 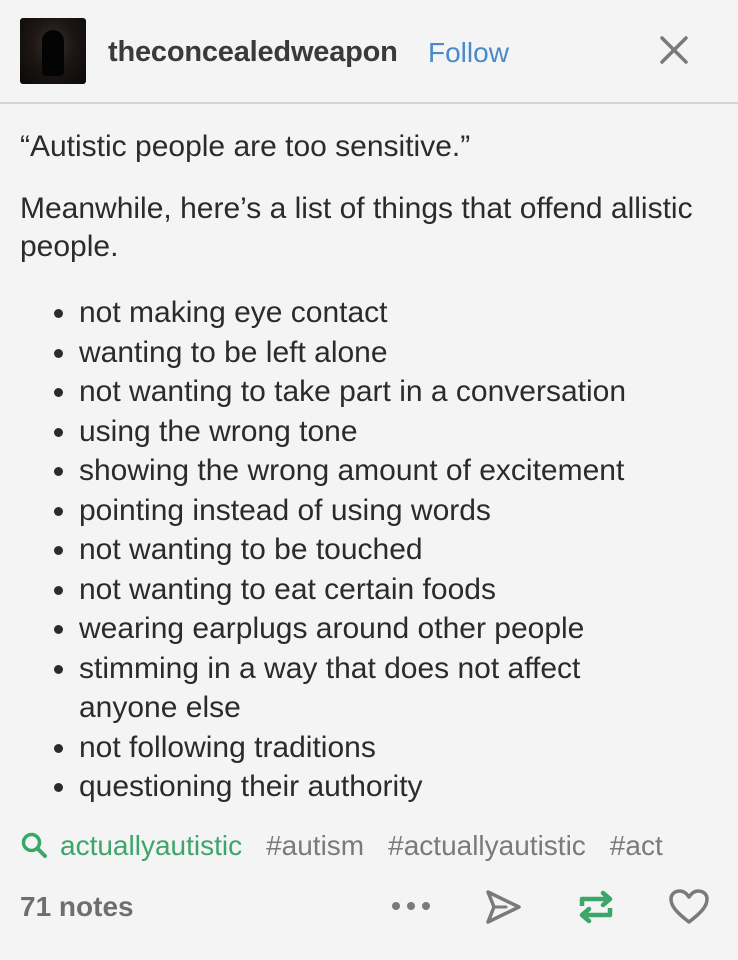 I want to click on avatar-figure, so click(x=53, y=53).